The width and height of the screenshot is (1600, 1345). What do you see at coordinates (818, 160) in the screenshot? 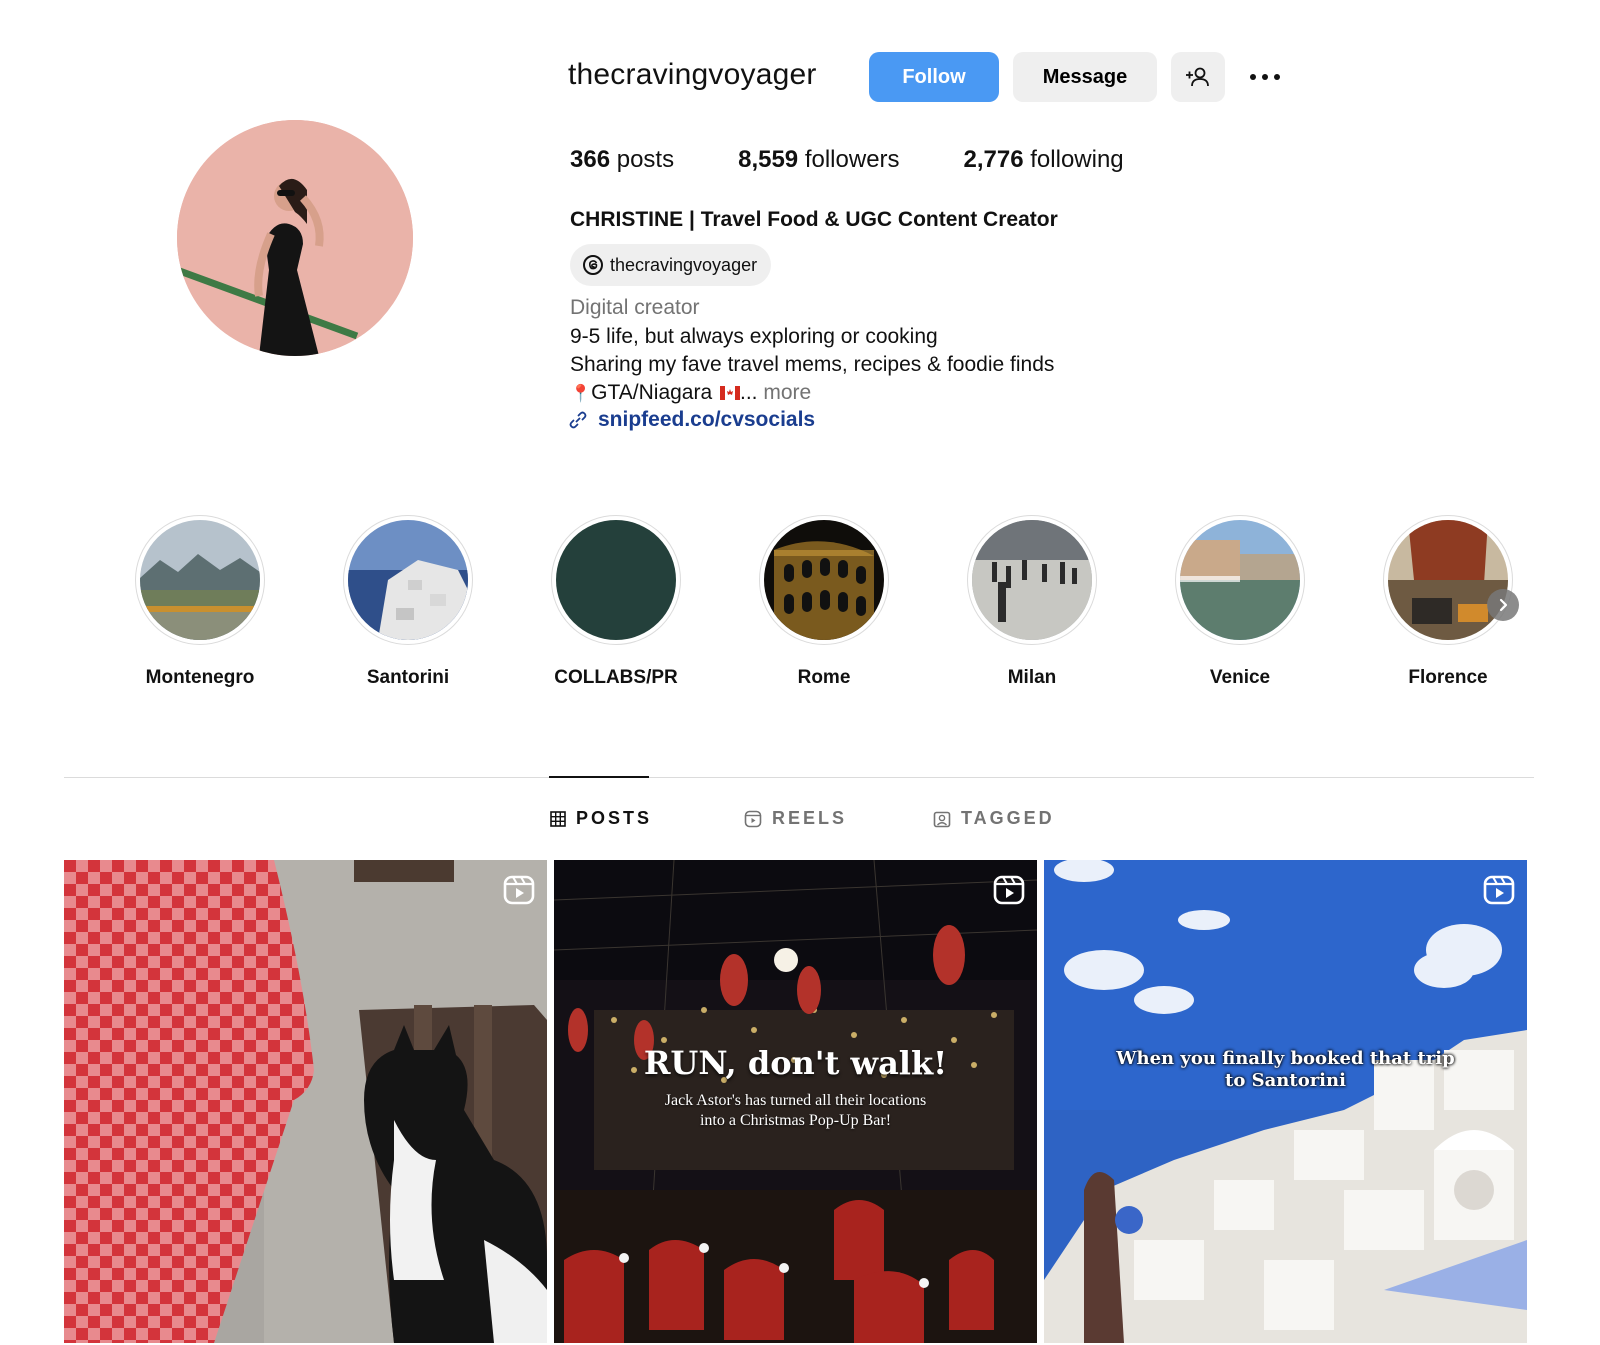
I see `followers-count: 8,559 followers` at bounding box center [818, 160].